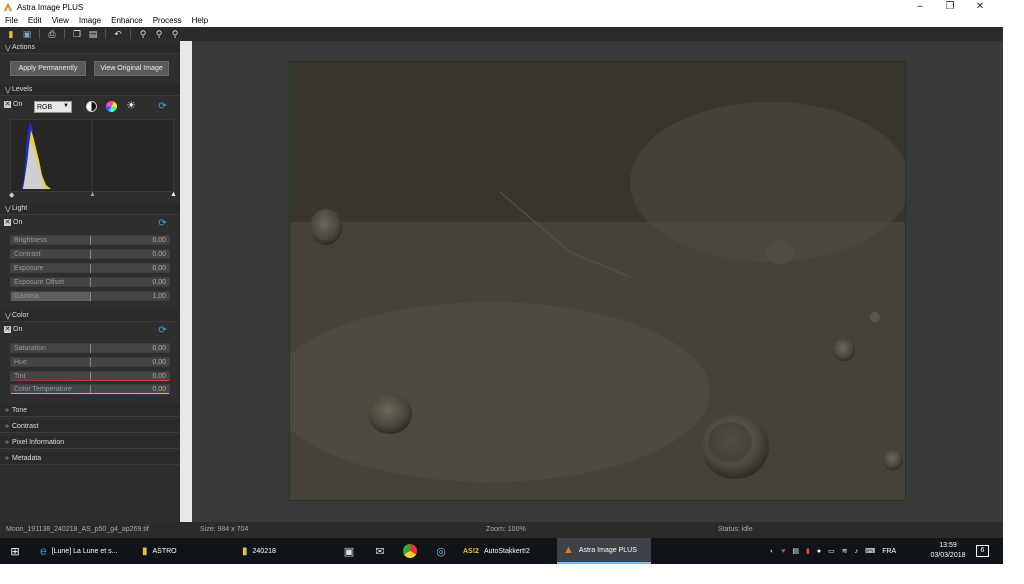 The image size is (1024, 584). I want to click on toggle-x-icon: ✕, so click(7, 104).